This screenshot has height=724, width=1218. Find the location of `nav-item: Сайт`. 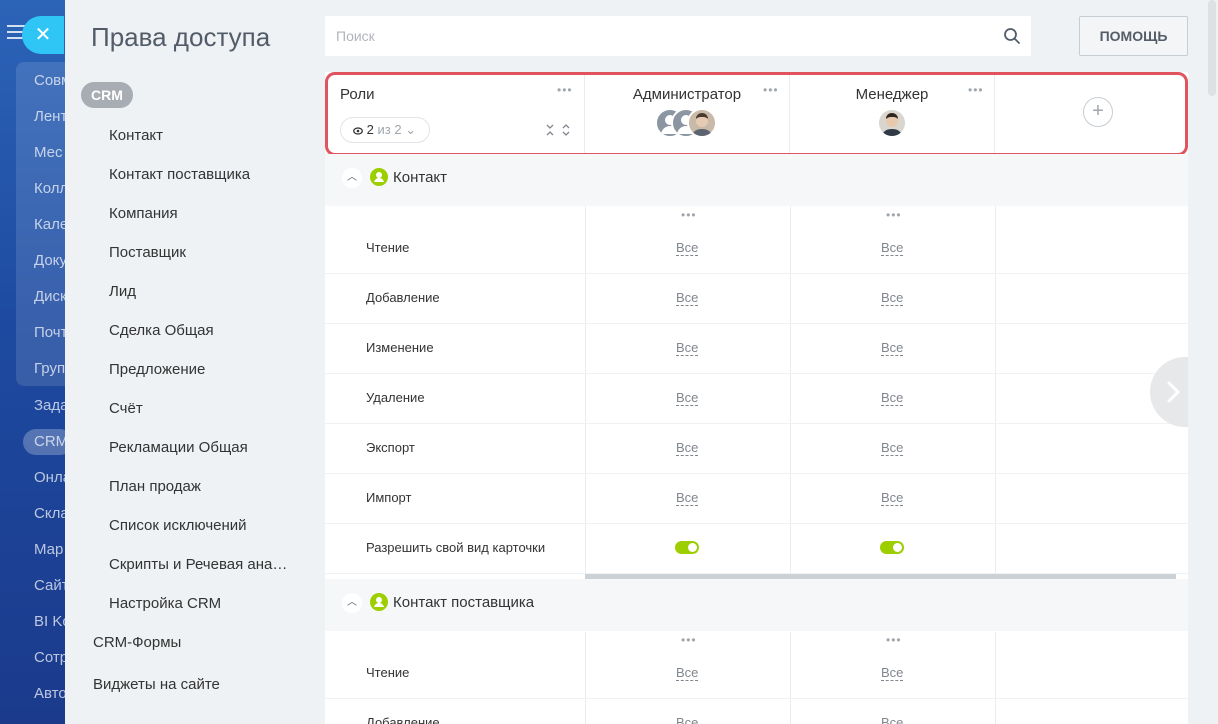

nav-item: Сайт is located at coordinates (50, 585).